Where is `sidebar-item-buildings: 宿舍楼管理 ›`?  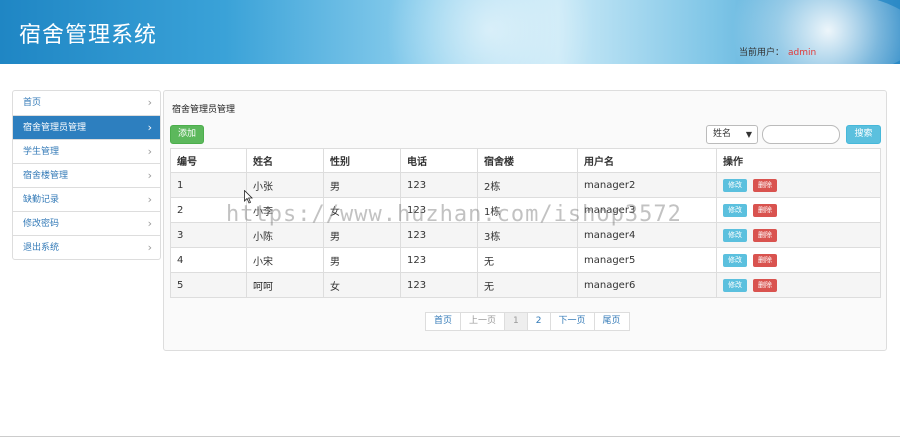
sidebar-item-buildings: 宿舍楼管理 › is located at coordinates (86, 175).